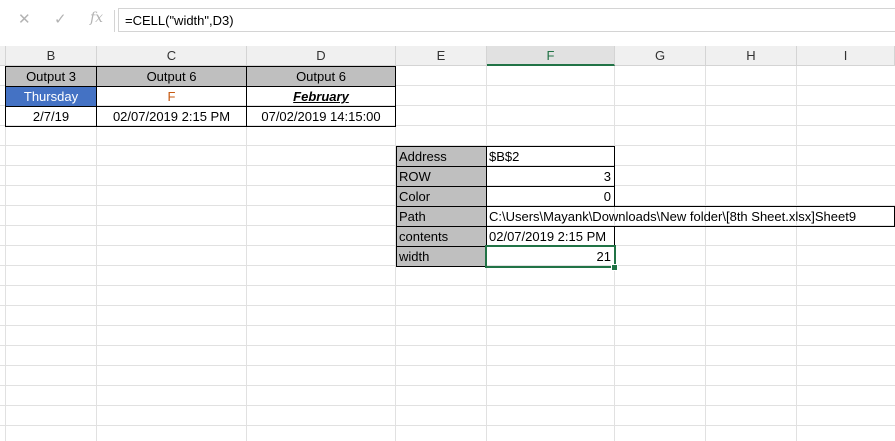  I want to click on cell-c1: Output 6, so click(171, 76).